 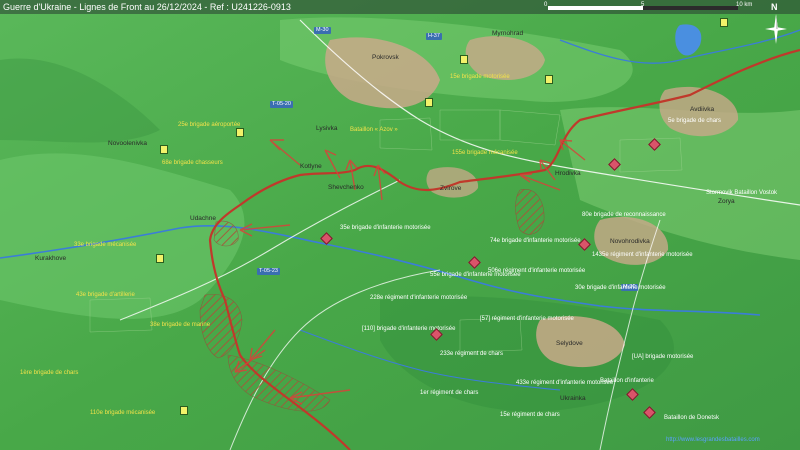 I want to click on unit-label-ru-8: [110] brigade d'infanterie motorisée, so click(x=409, y=329).